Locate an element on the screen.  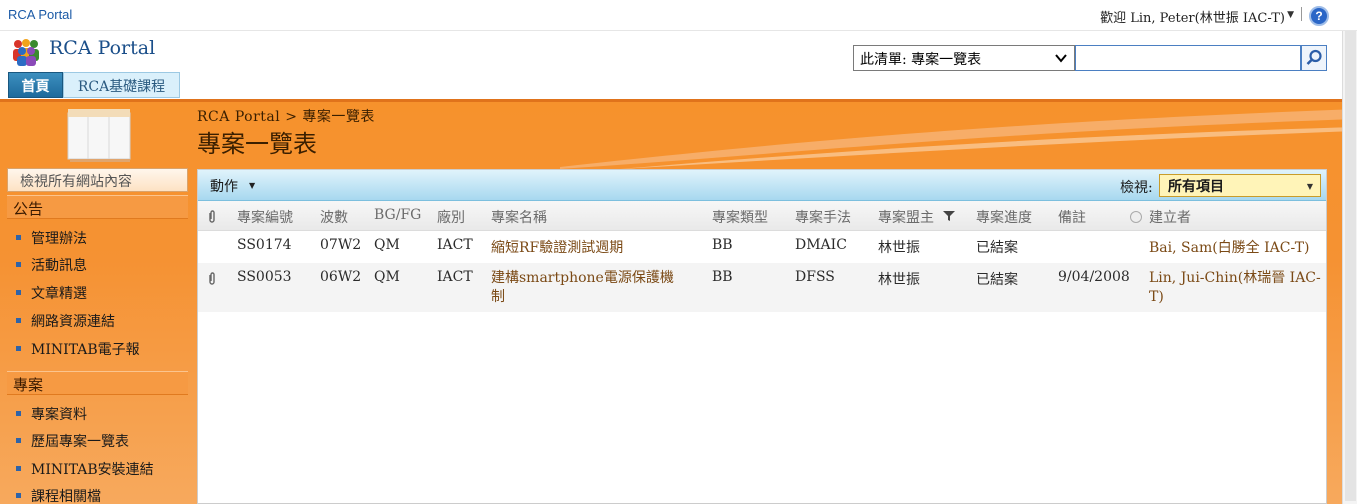
site-header: RCA Portal 此清單: 專案一覽表 首頁 RCA基礎課程 is located at coordinates (678, 65).